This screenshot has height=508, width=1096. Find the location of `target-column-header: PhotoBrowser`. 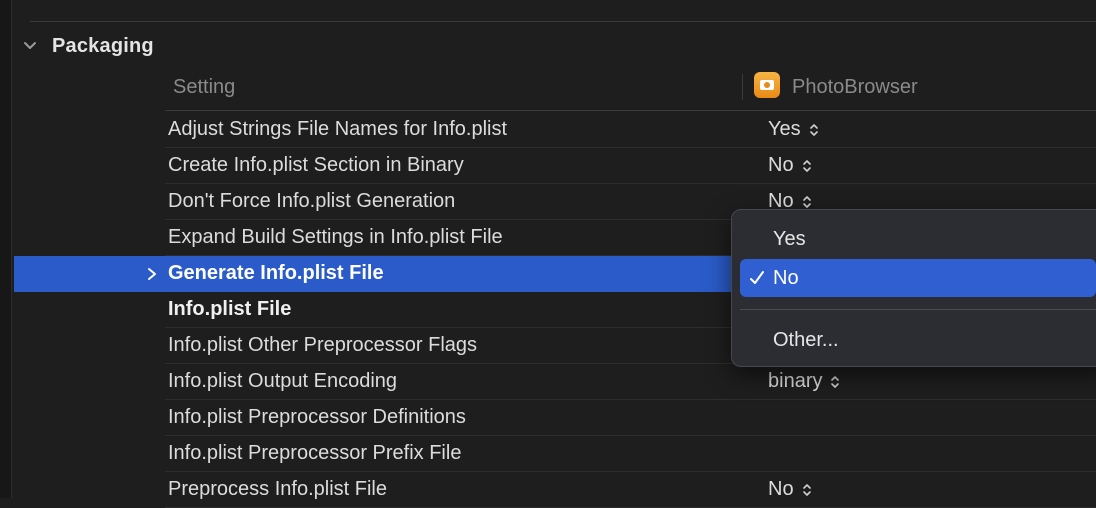

target-column-header: PhotoBrowser is located at coordinates (855, 87).